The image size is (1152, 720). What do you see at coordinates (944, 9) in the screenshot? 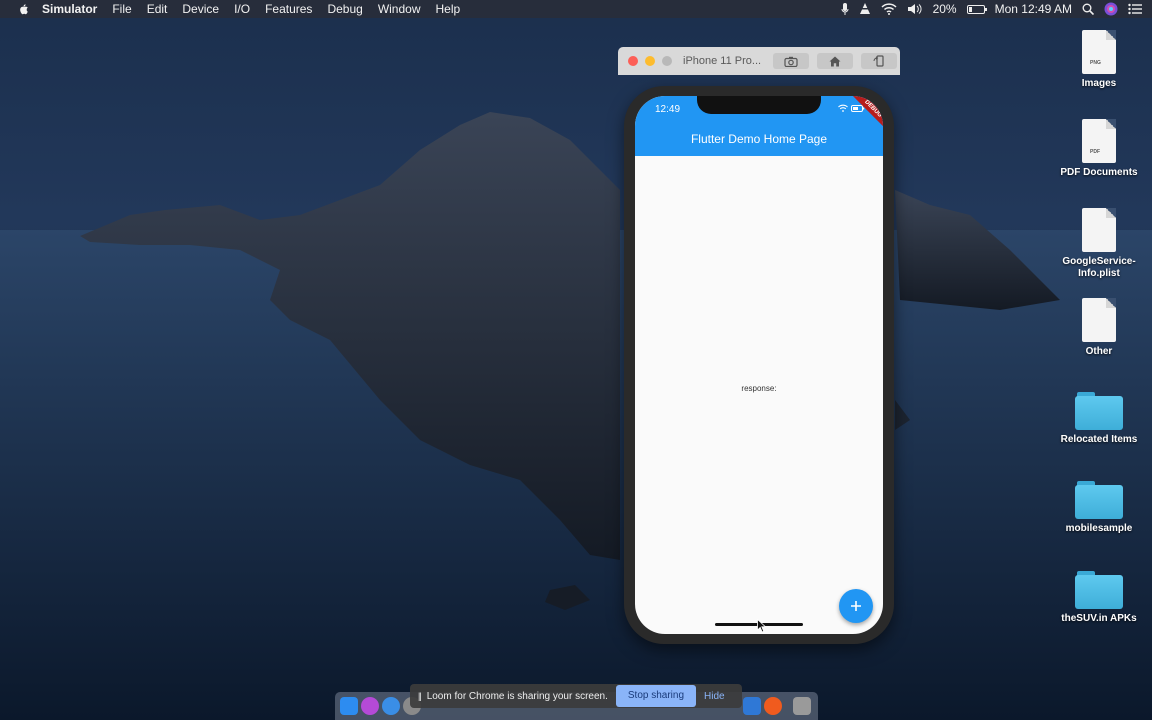
I see `battery-percentage: 20%` at bounding box center [944, 9].